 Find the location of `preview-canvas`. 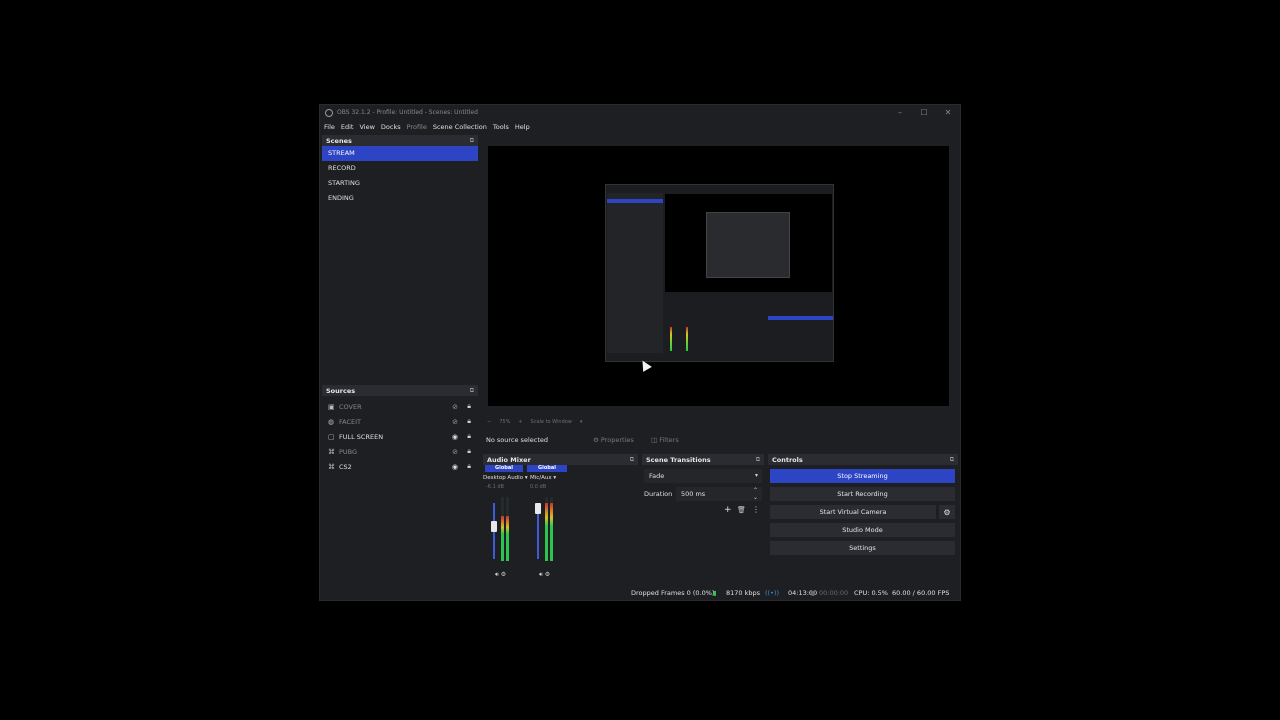

preview-canvas is located at coordinates (718, 276).